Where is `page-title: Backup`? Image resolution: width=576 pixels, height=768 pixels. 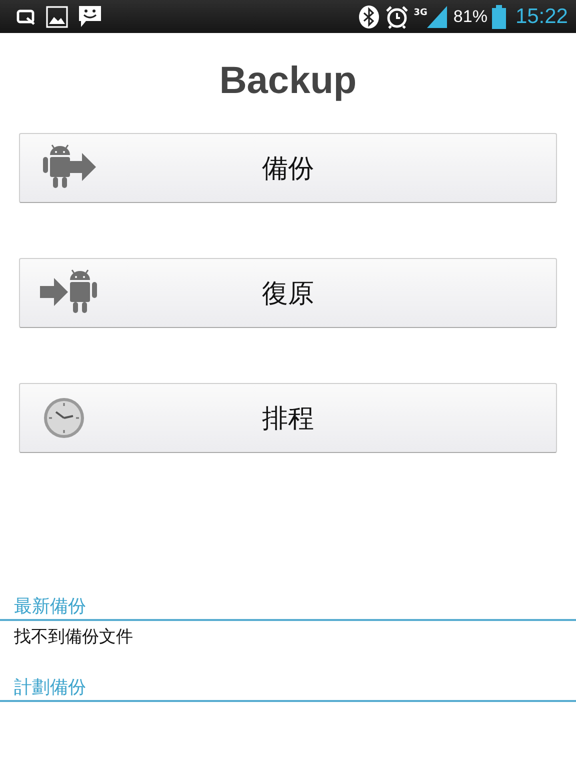
page-title: Backup is located at coordinates (288, 81).